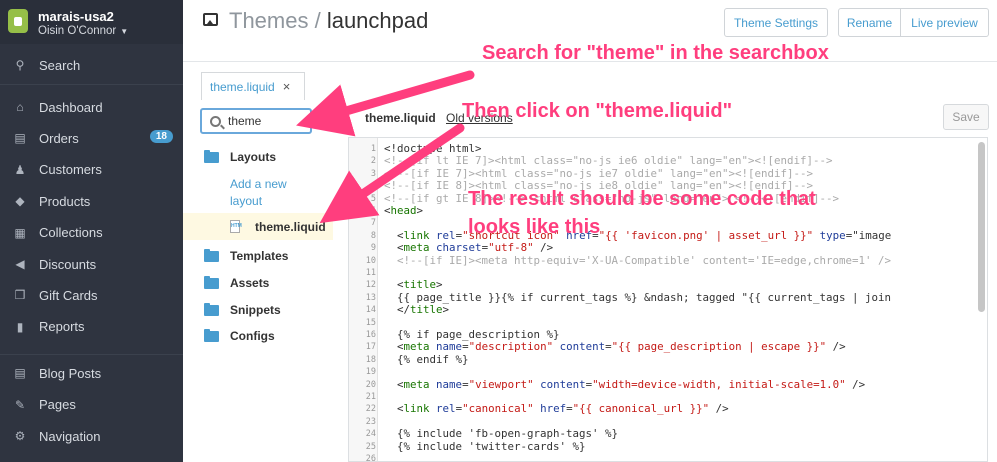 The image size is (997, 462). I want to click on file-search-input: theme, so click(256, 121).